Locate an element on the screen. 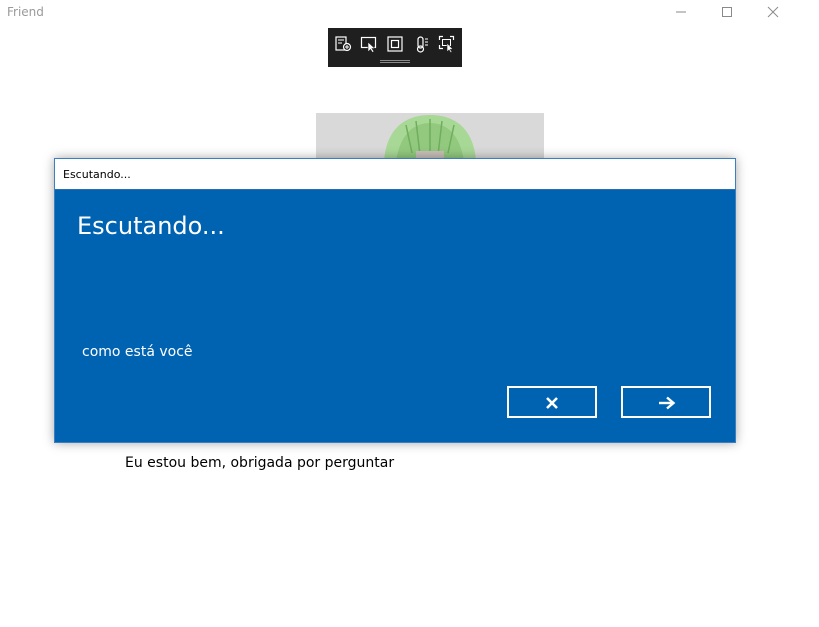 This screenshot has height=627, width=819. track-focus-icon is located at coordinates (421, 44).